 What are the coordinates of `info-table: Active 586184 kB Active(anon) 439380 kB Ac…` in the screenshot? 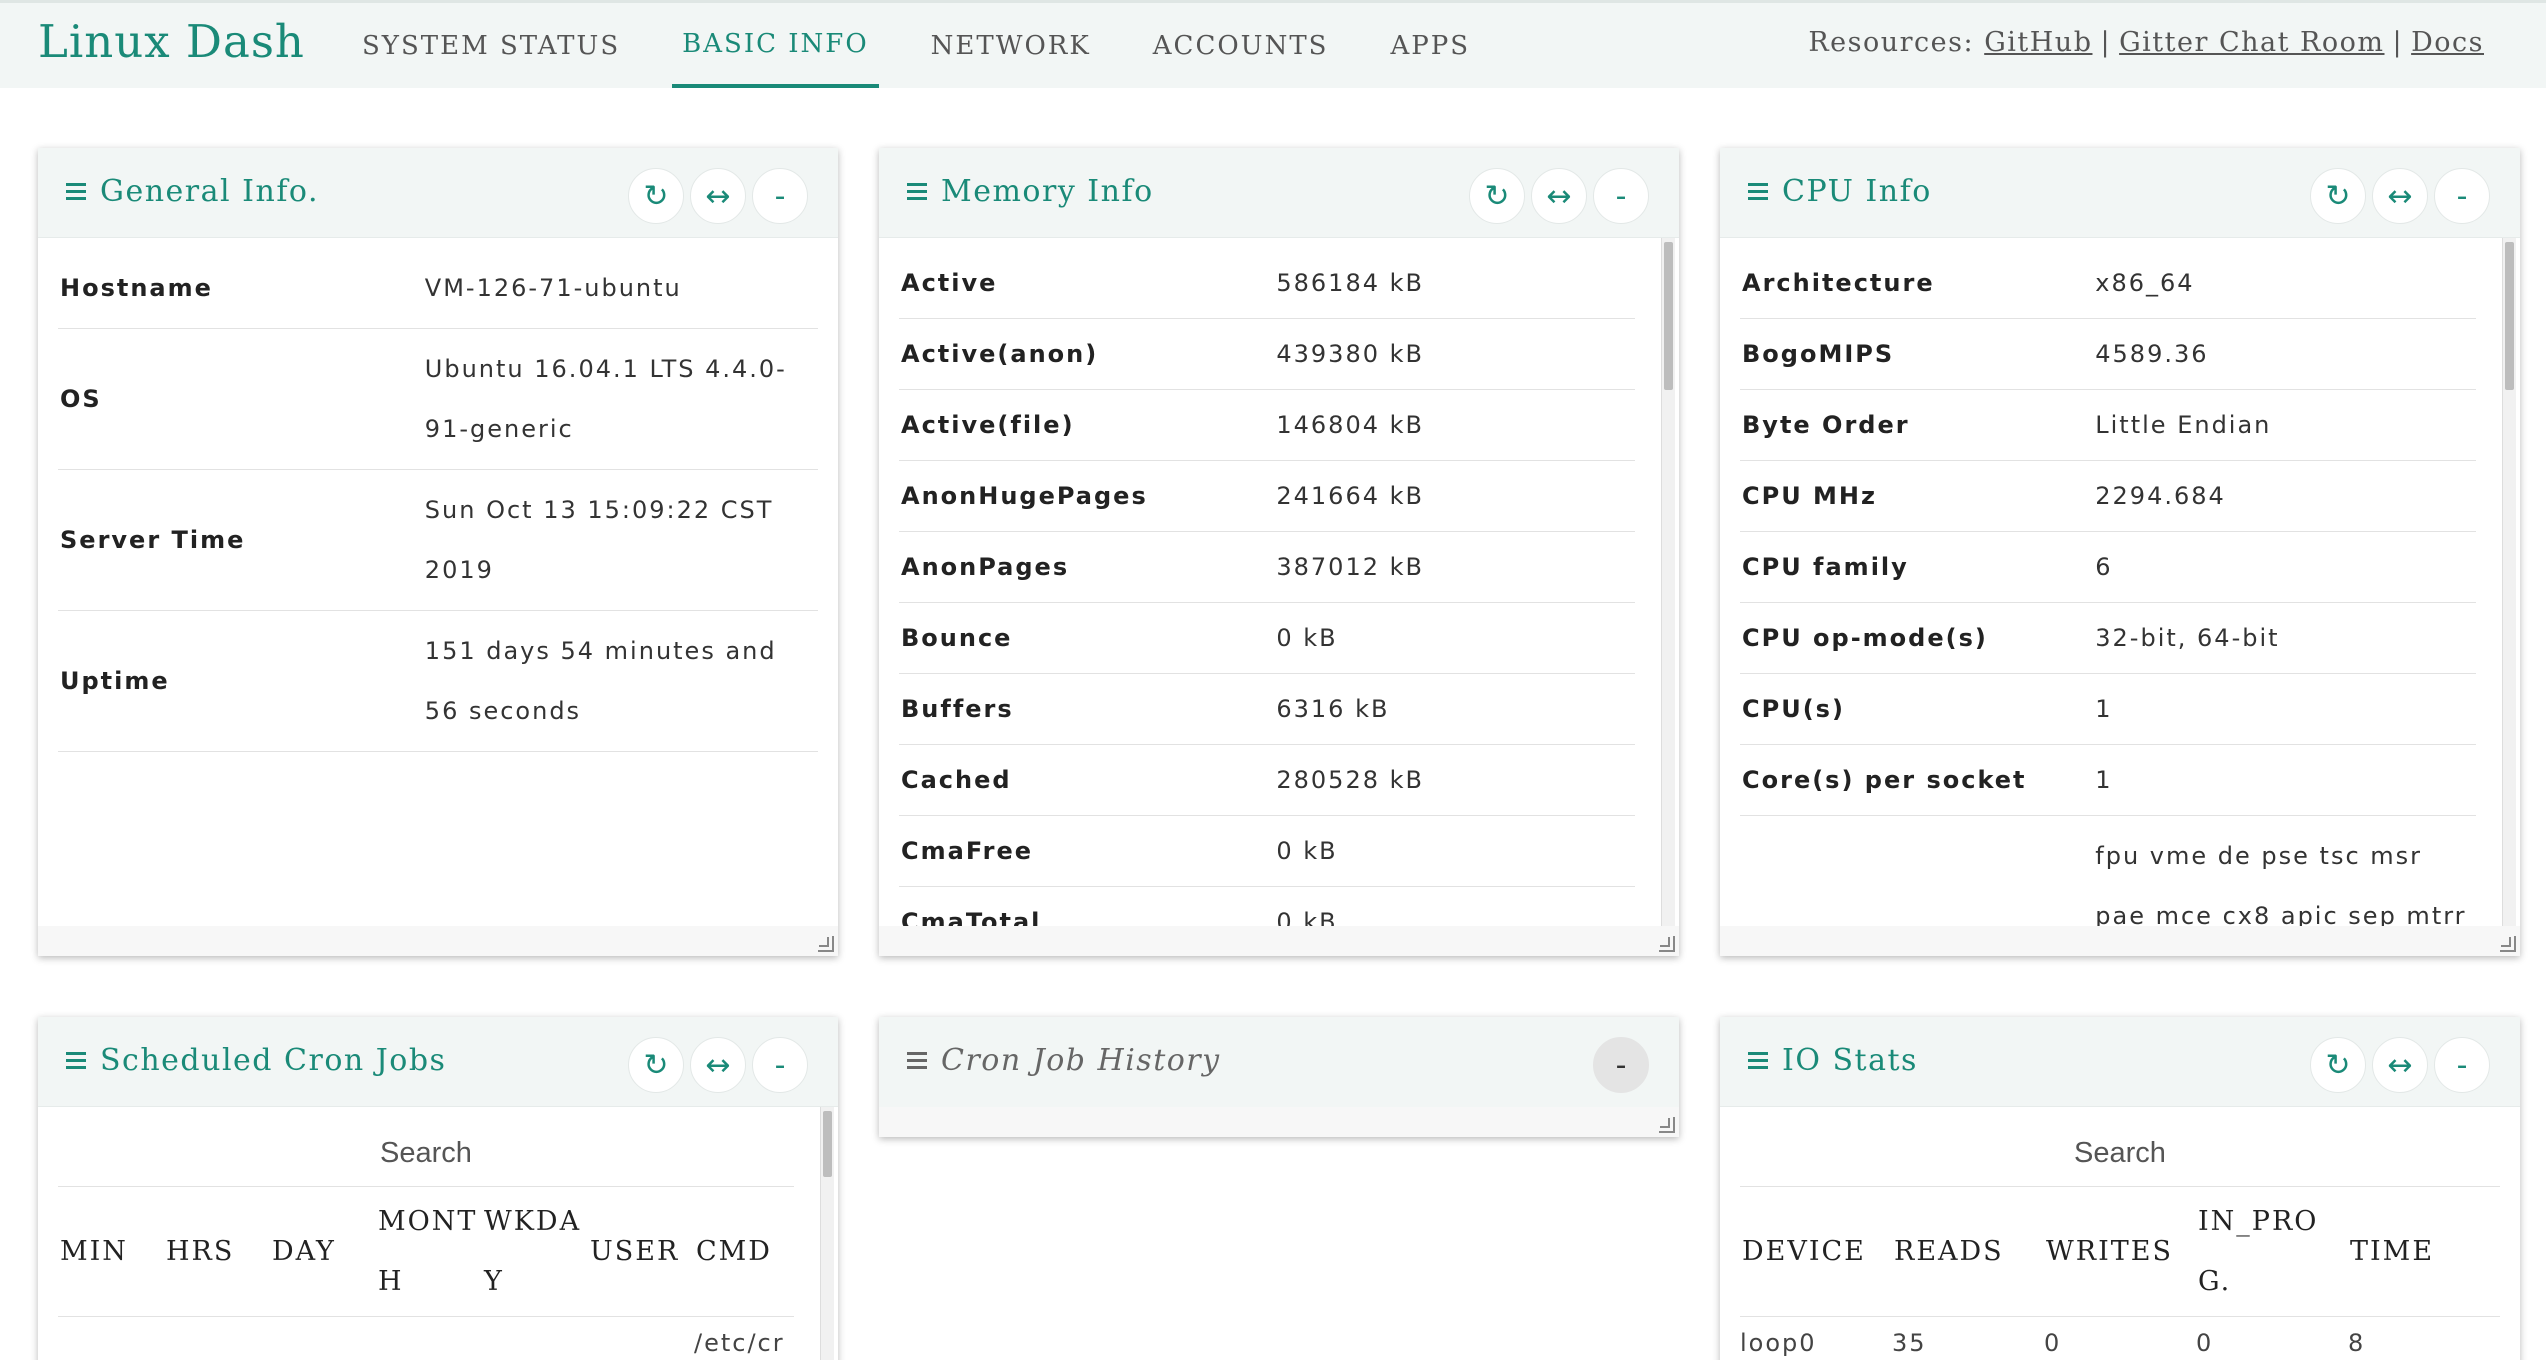 It's located at (1267, 587).